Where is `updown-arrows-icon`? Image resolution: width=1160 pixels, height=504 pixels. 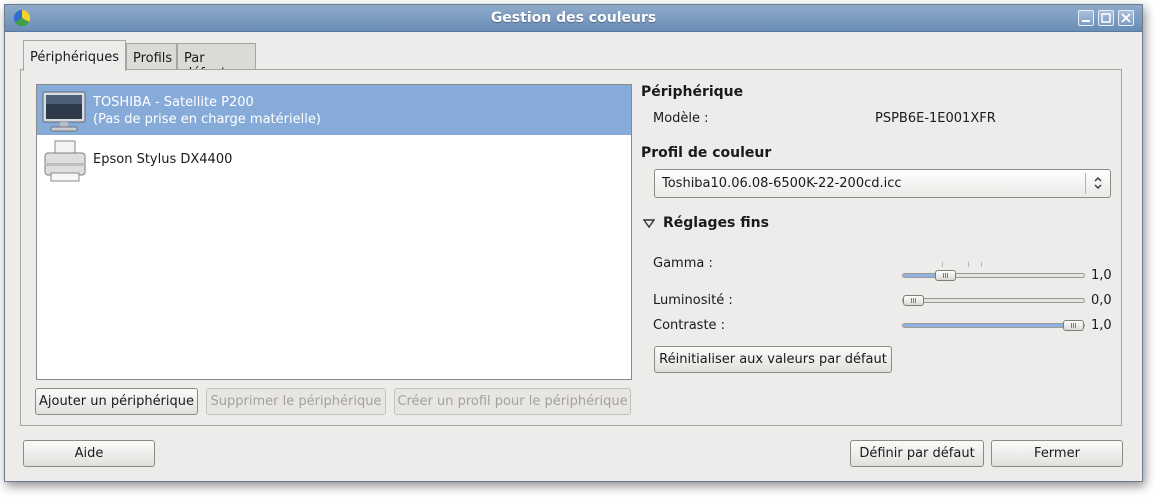 updown-arrows-icon is located at coordinates (1098, 183).